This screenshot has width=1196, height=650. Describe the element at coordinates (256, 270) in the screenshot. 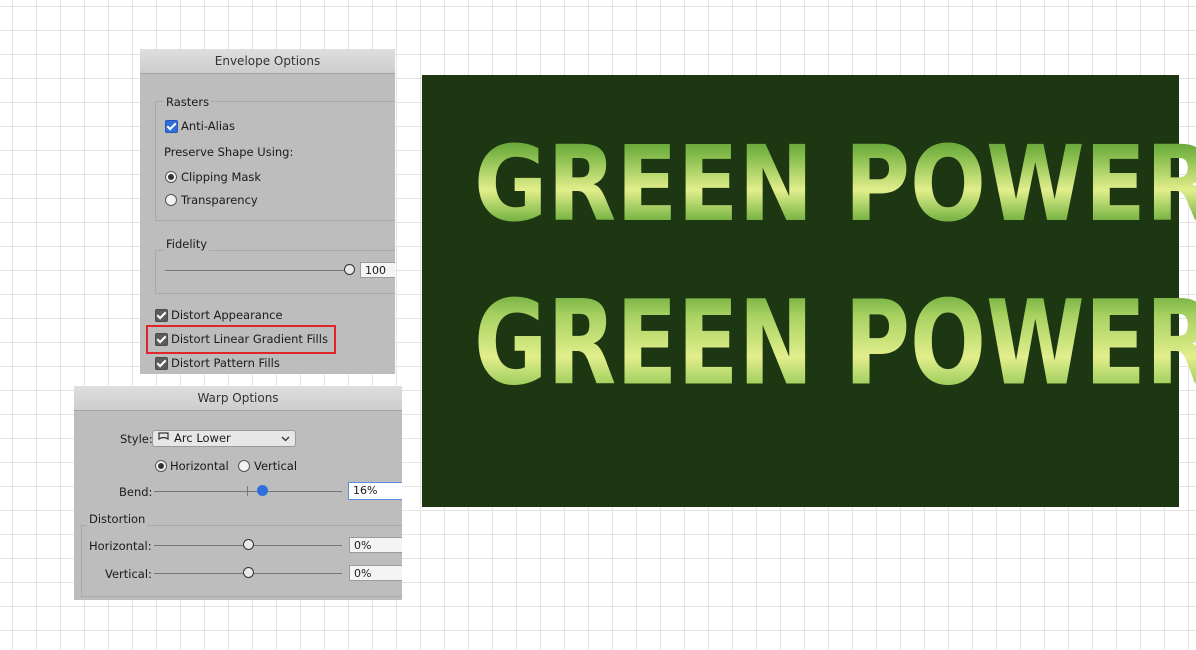

I see `fidelity-slider-track` at that location.